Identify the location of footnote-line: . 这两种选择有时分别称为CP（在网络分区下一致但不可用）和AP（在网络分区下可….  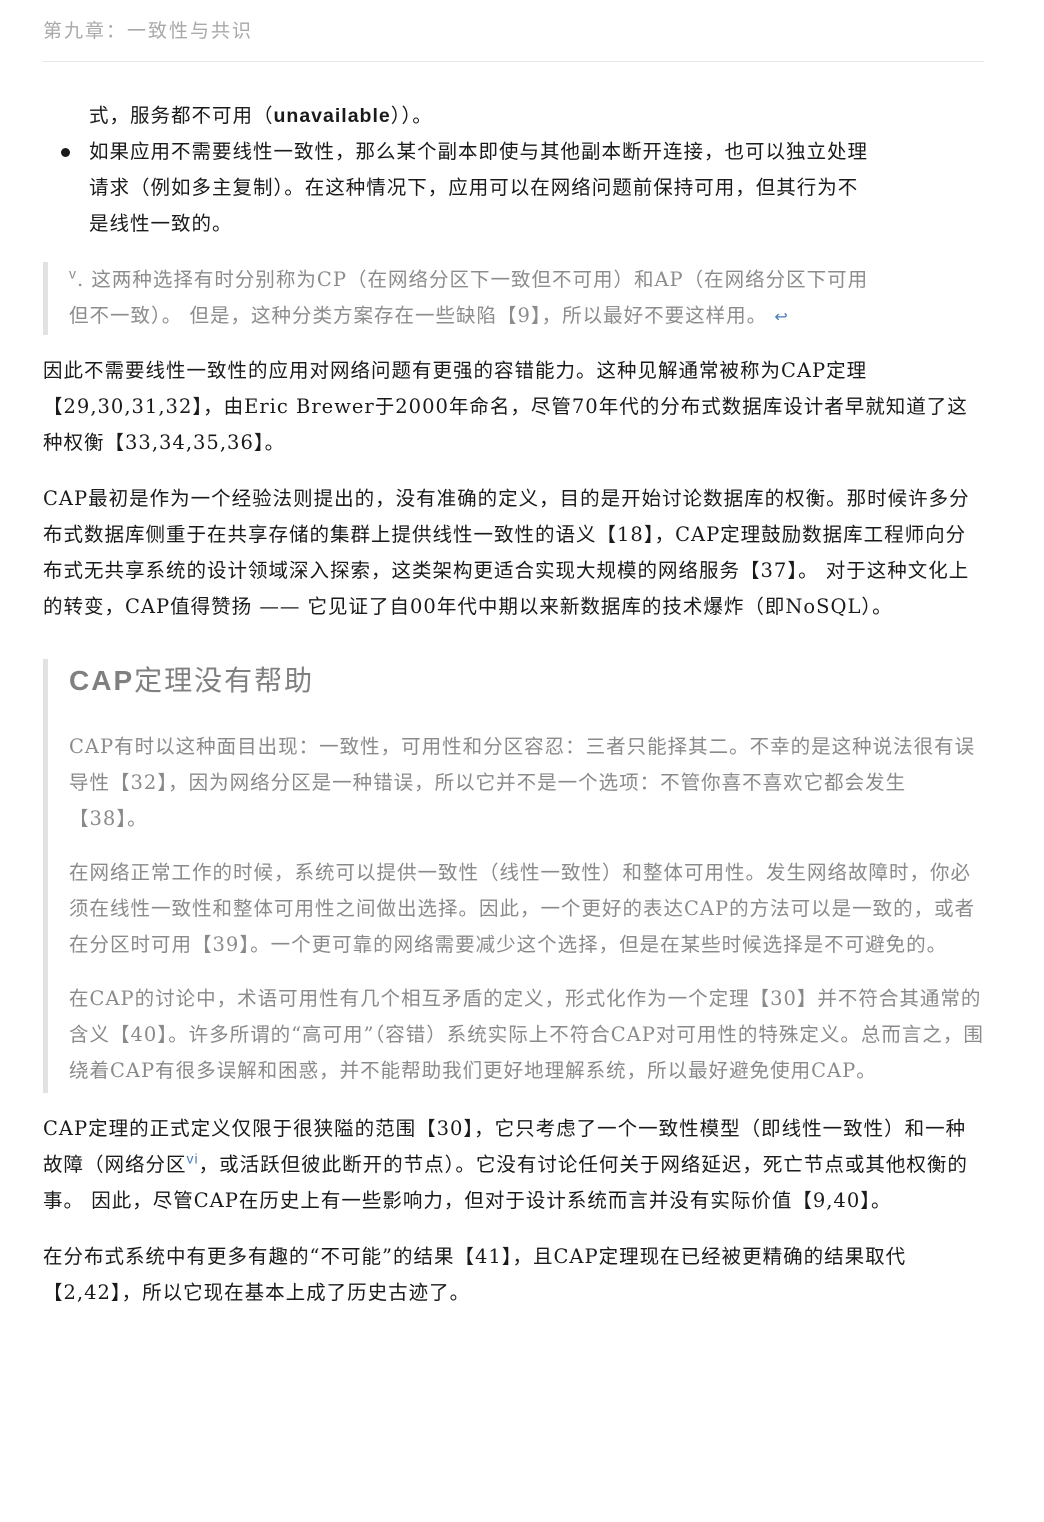
(473, 279).